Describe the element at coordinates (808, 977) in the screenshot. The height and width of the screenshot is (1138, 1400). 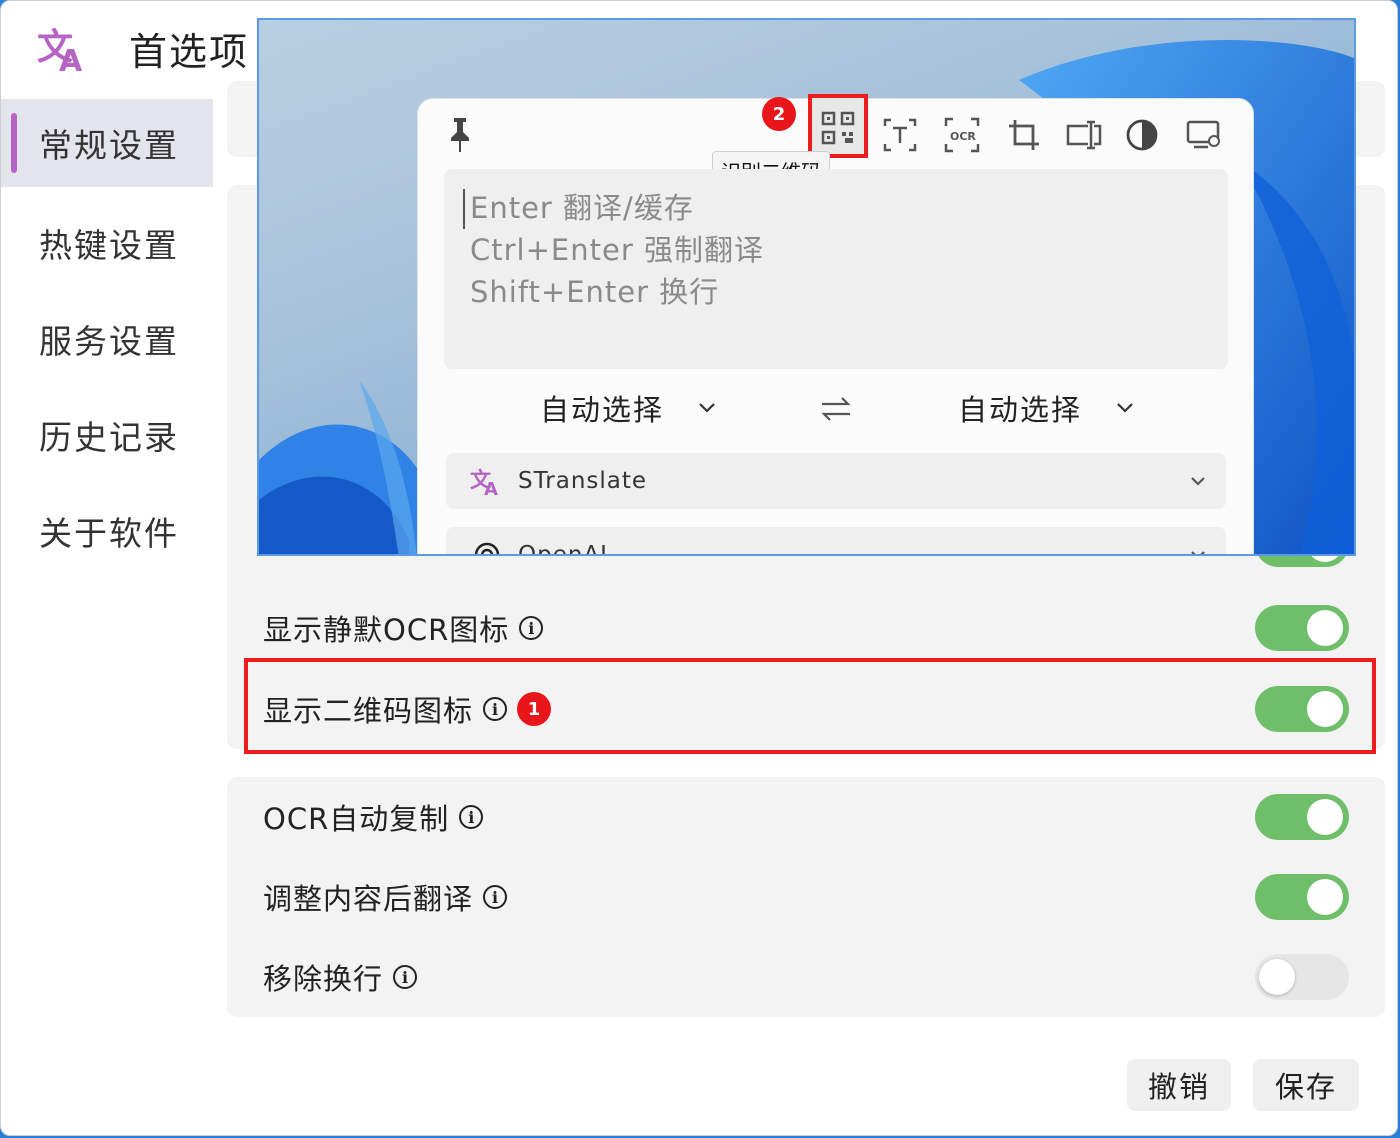
I see `setting-row-remove-linebreaks: 移除换行 i` at that location.